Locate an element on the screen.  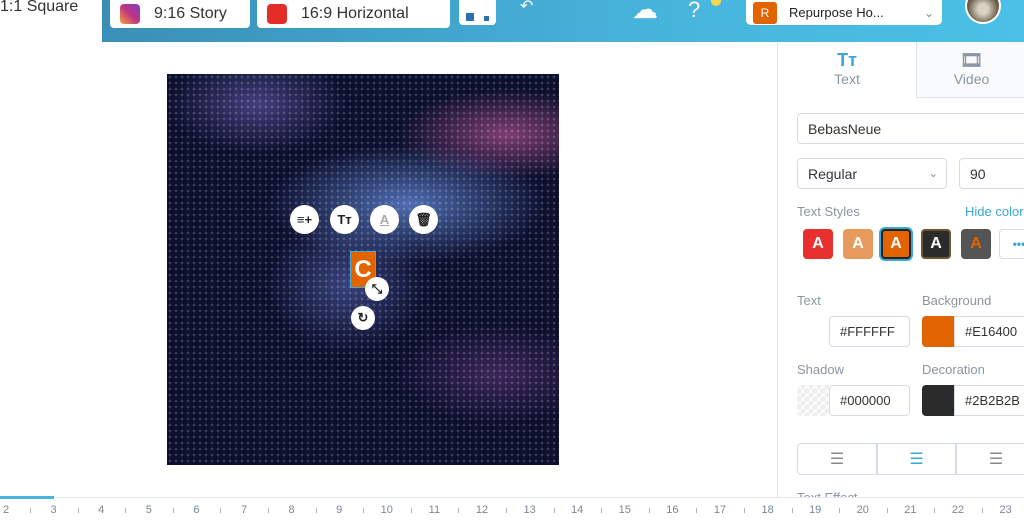
shadow-label: Shadow is located at coordinates (820, 369).